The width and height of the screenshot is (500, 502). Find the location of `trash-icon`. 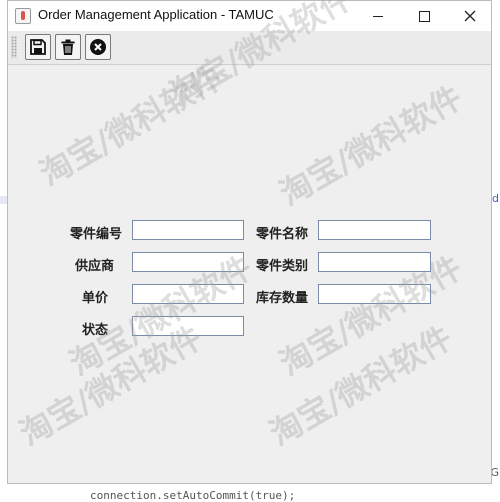

trash-icon is located at coordinates (68, 47).